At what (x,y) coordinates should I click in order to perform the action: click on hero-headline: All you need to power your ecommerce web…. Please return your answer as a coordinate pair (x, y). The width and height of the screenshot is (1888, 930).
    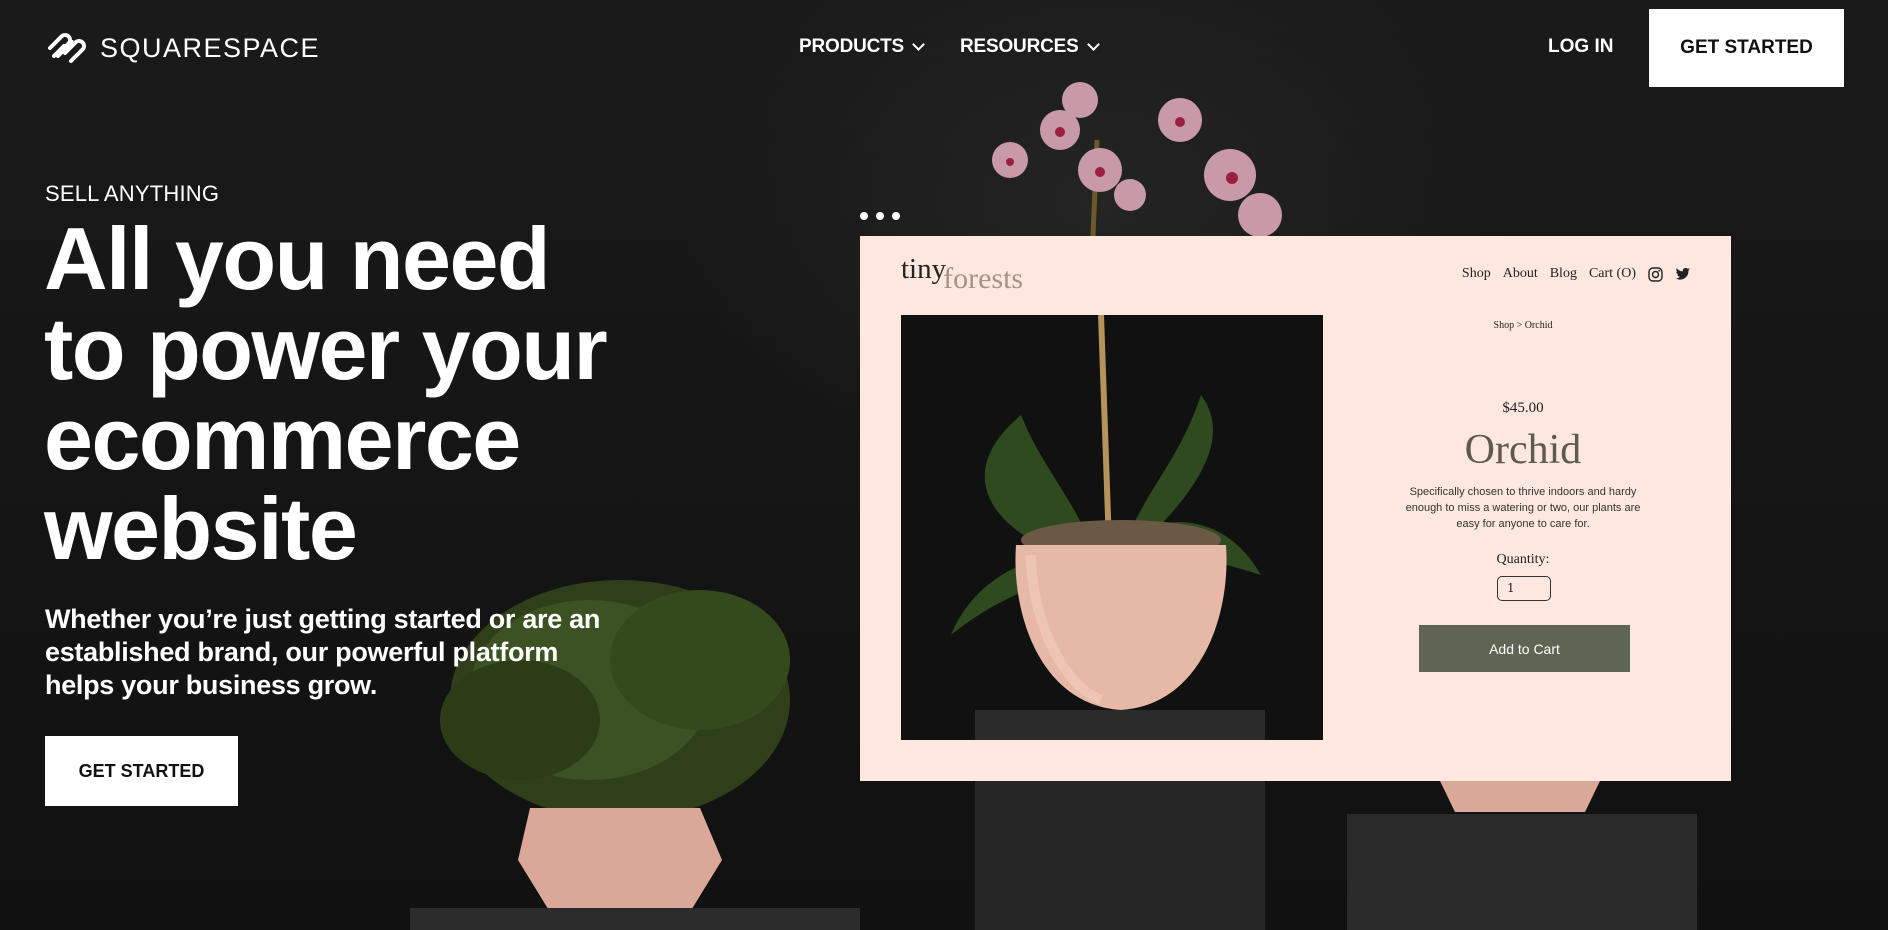
    Looking at the image, I should click on (374, 394).